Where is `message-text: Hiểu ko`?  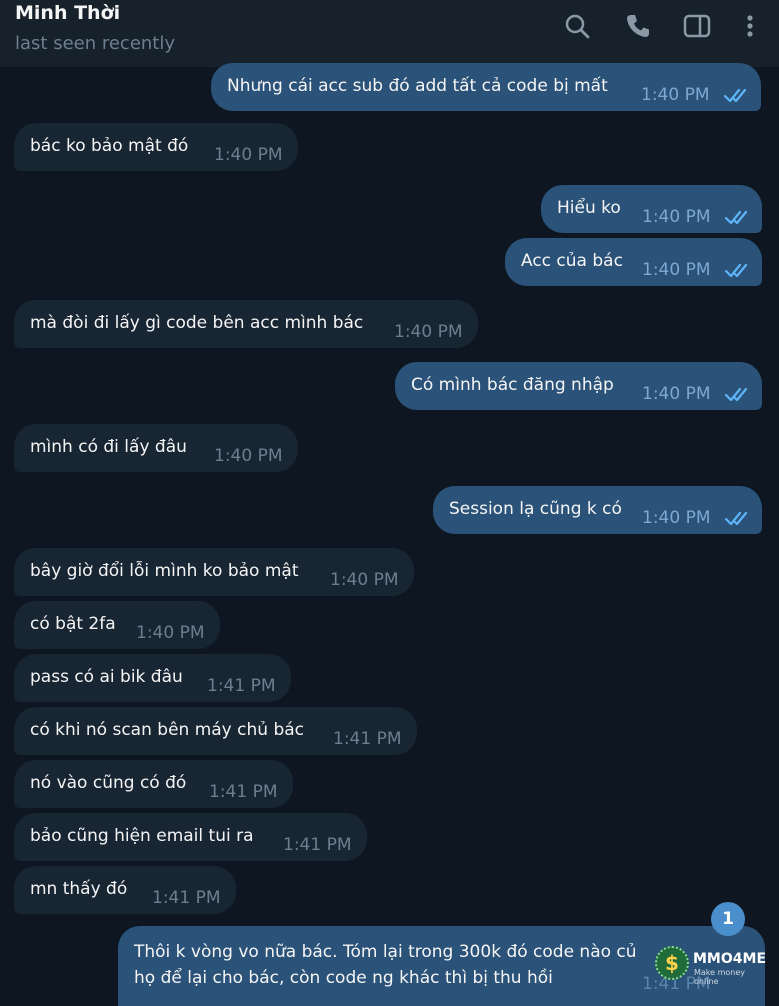 message-text: Hiểu ko is located at coordinates (589, 208).